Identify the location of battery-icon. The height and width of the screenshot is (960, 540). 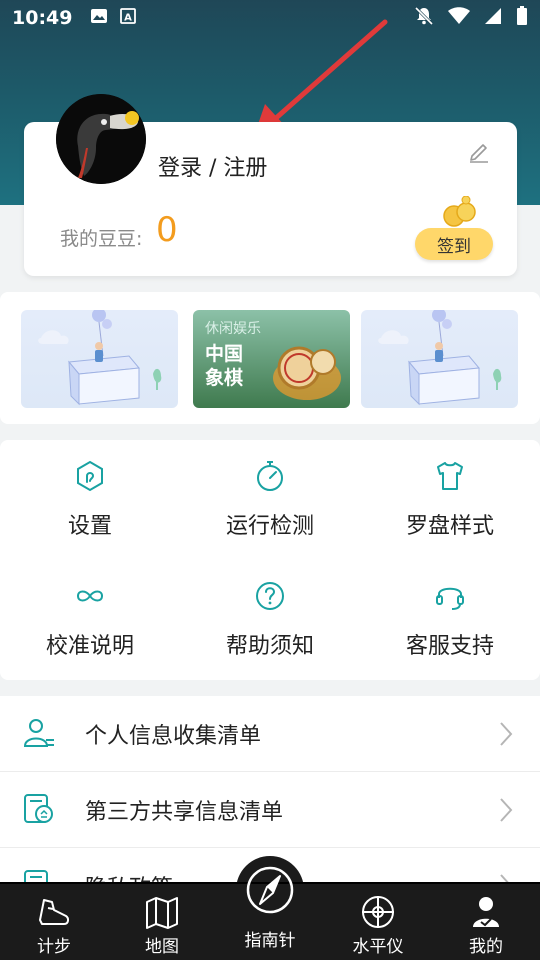
(522, 18).